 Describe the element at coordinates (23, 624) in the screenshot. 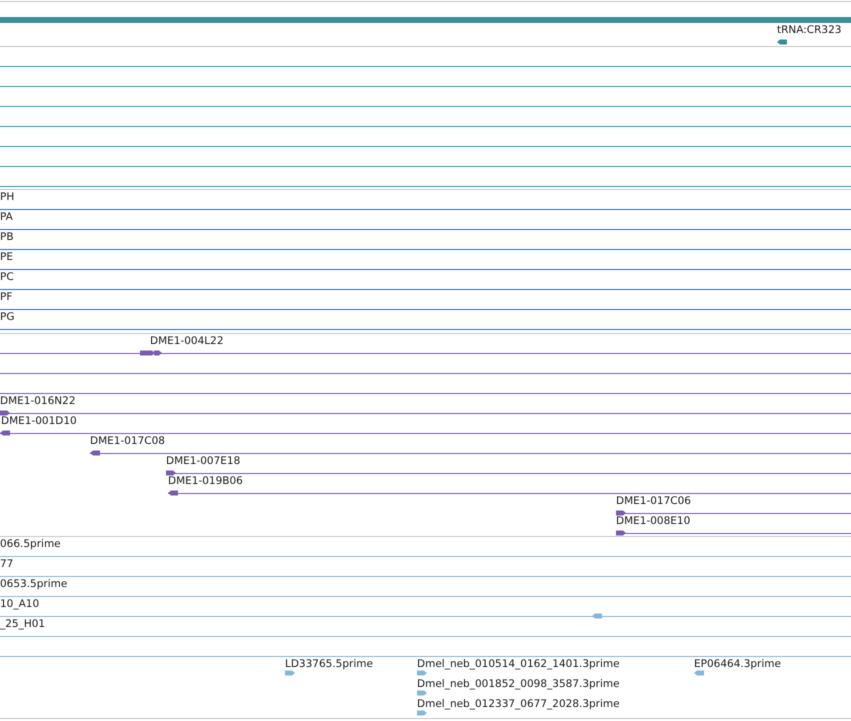

I see `feature-label: _25_H01` at that location.